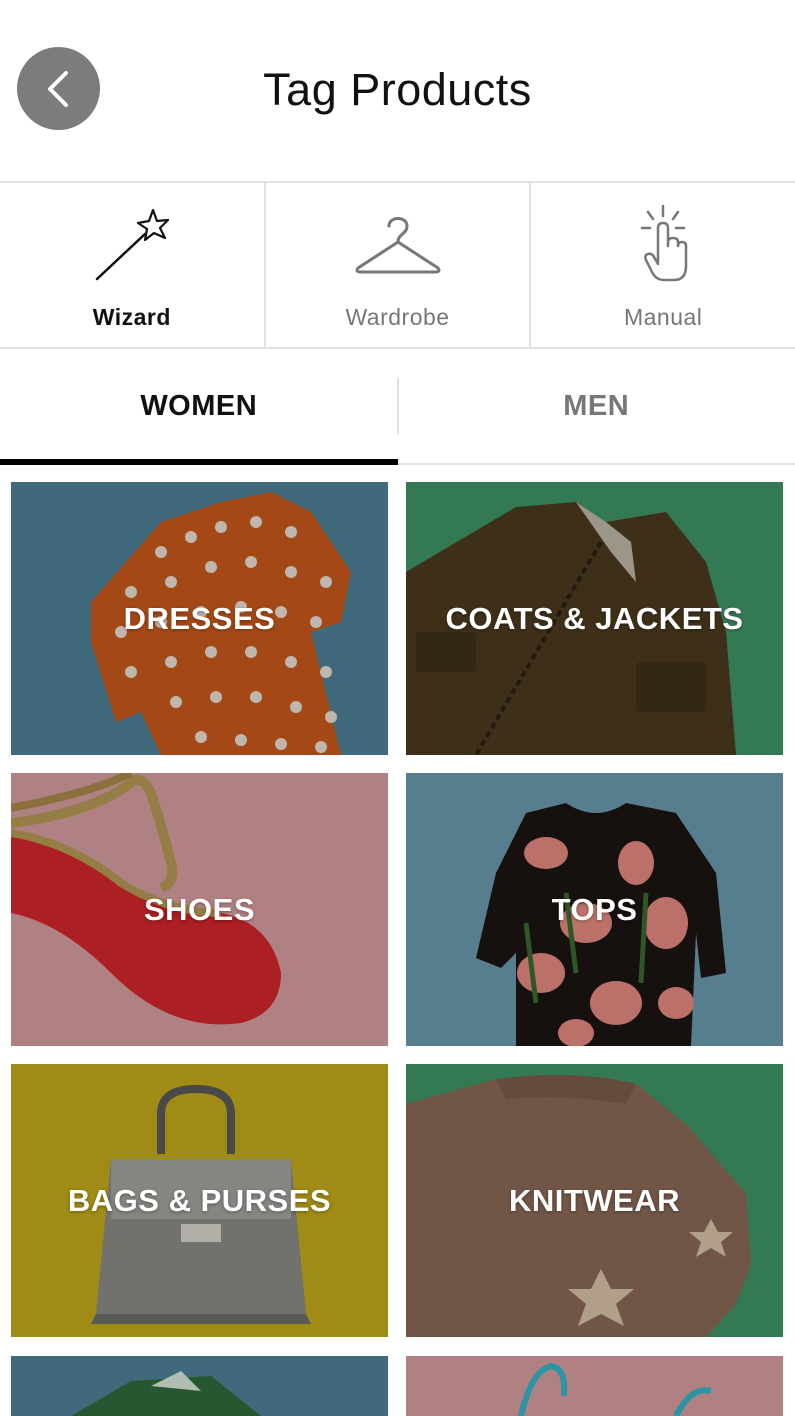 This screenshot has width=795, height=1416. Describe the element at coordinates (663, 317) in the screenshot. I see `mode-label: Manual` at that location.